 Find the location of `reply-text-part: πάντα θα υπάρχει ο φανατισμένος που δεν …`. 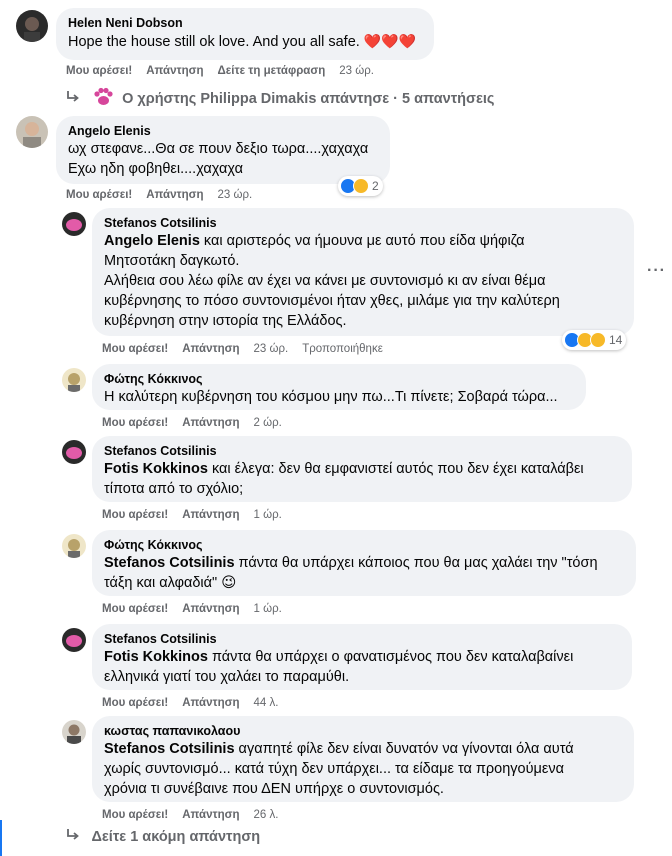

reply-text-part: πάντα θα υπάρχει ο φανατισμένος που δεν … is located at coordinates (390, 657).